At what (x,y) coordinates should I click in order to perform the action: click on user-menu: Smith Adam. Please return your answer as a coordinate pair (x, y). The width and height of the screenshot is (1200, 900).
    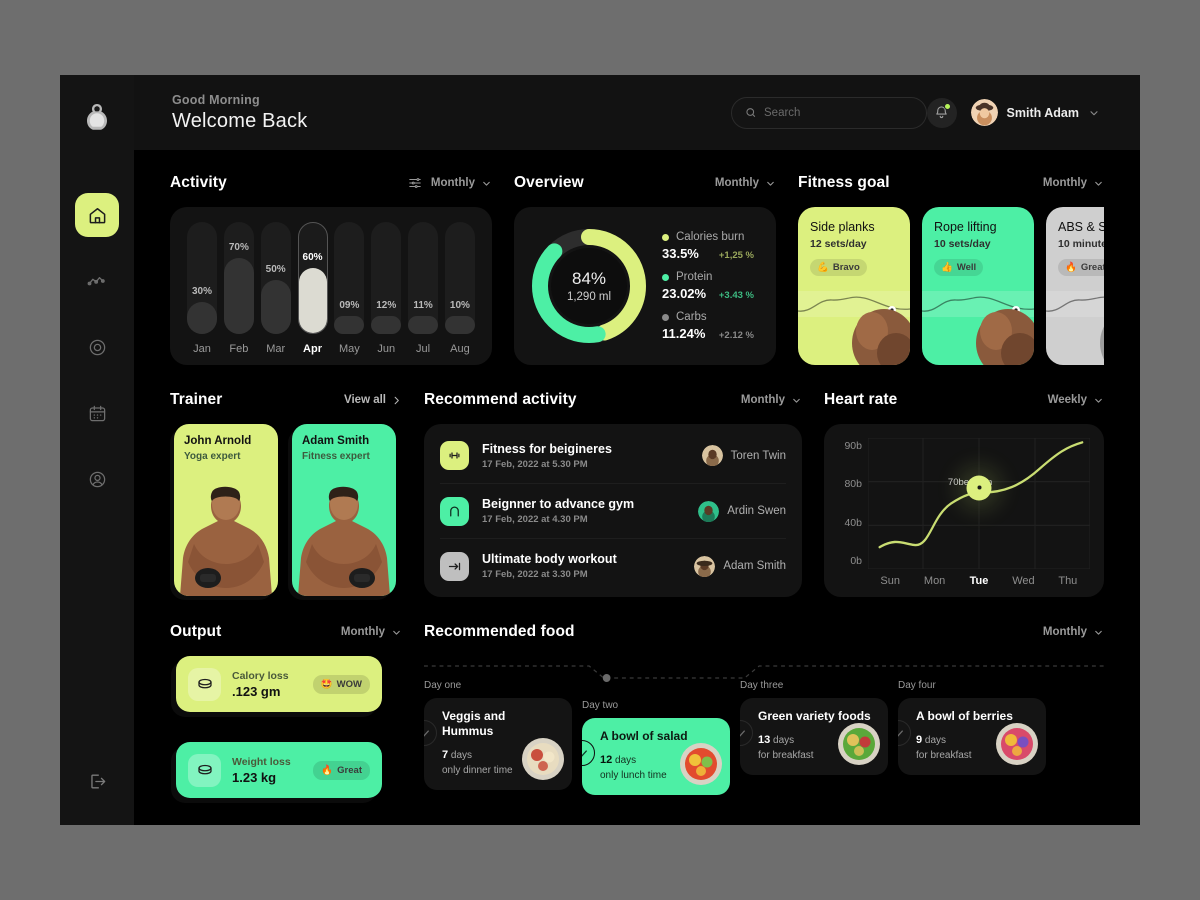
    Looking at the image, I should click on (1035, 112).